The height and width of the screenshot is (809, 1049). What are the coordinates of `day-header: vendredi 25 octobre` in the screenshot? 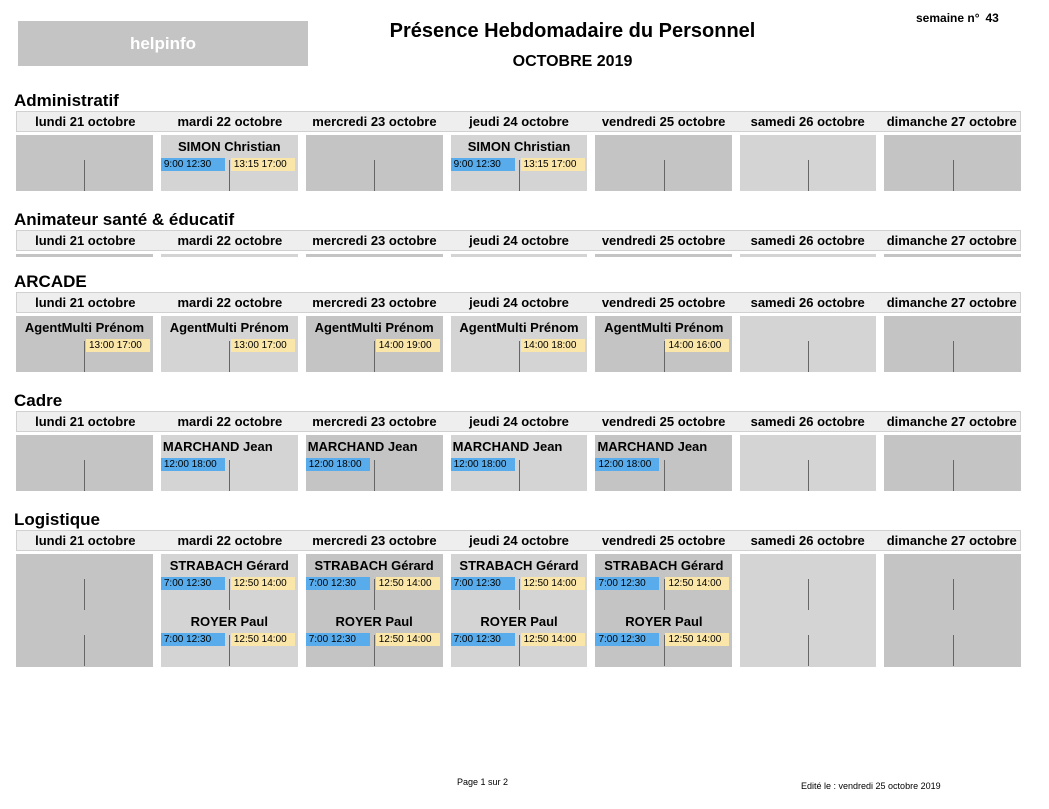 It's located at (663, 540).